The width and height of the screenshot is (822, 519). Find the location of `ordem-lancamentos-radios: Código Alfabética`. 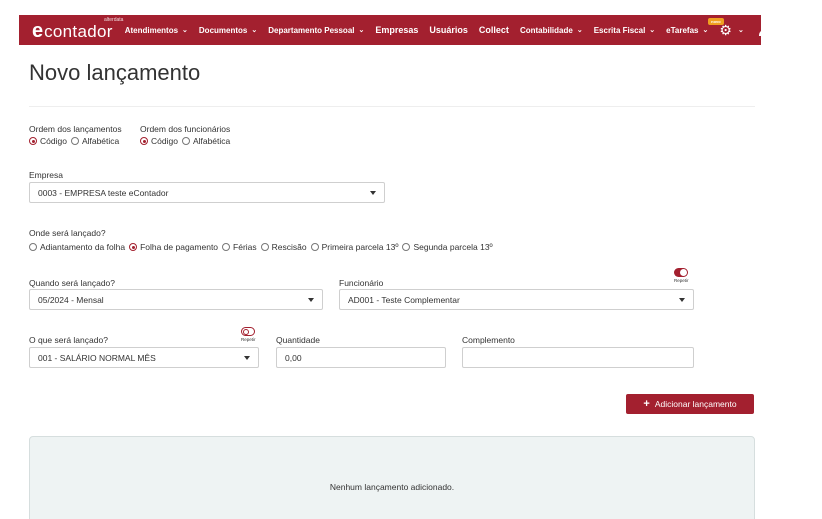

ordem-lancamentos-radios: Código Alfabética is located at coordinates (76, 141).